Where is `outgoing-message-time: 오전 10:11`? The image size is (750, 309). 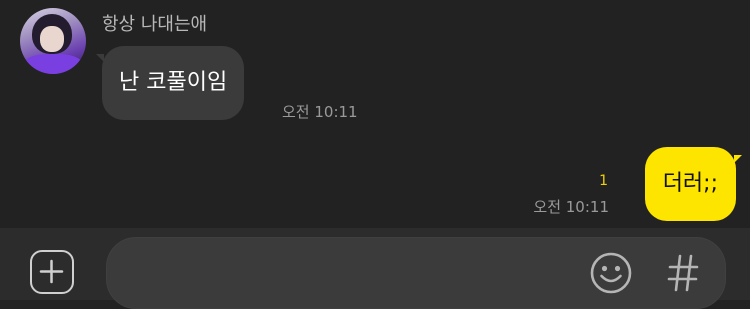 outgoing-message-time: 오전 10:11 is located at coordinates (571, 207).